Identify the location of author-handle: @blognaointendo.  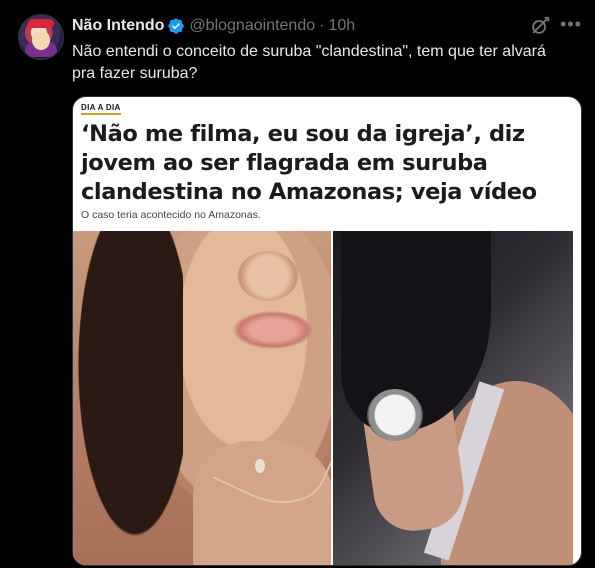
(252, 26).